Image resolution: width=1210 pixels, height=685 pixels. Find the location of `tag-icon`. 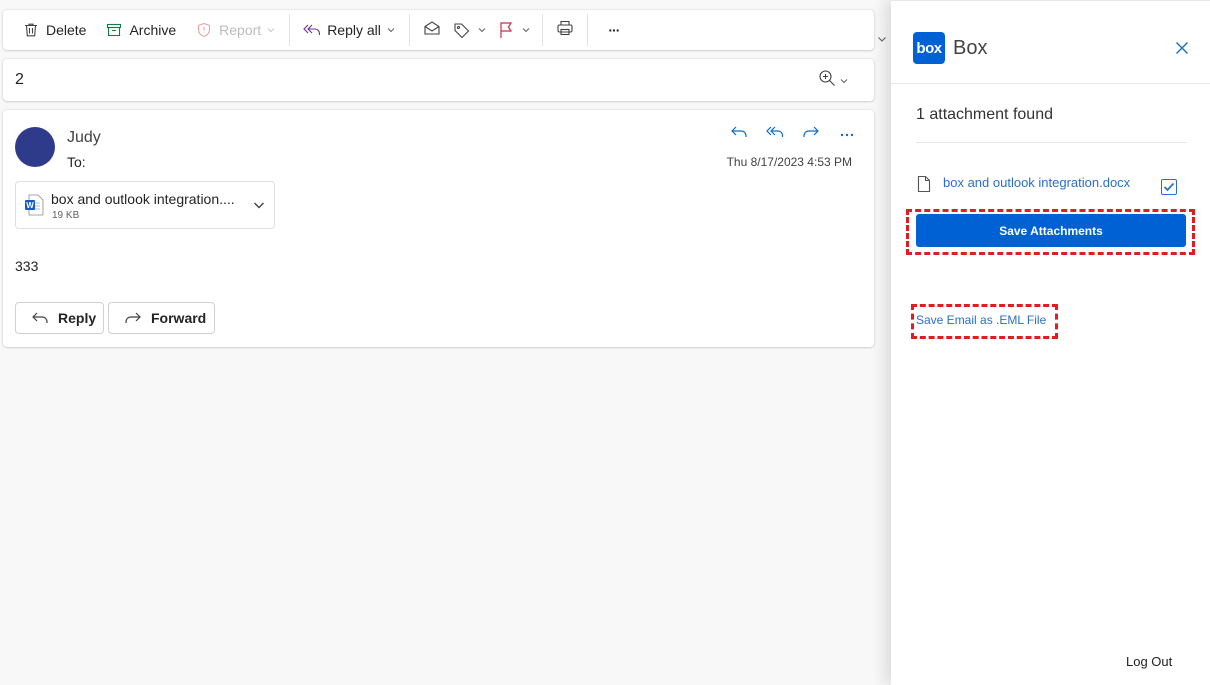

tag-icon is located at coordinates (462, 30).